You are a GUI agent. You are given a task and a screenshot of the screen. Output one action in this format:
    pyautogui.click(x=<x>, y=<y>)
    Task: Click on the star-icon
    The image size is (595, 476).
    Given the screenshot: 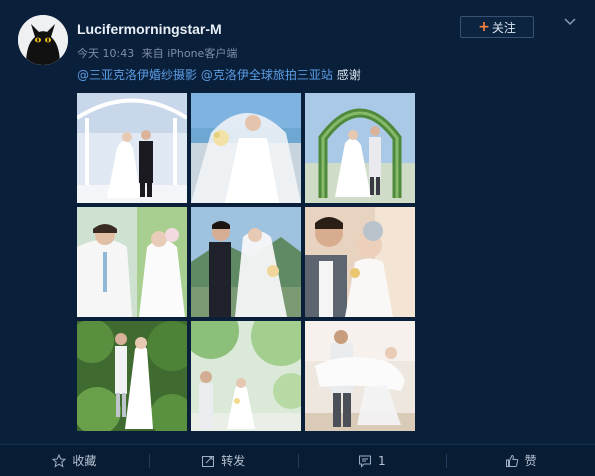 What is the action you would take?
    pyautogui.click(x=59, y=460)
    